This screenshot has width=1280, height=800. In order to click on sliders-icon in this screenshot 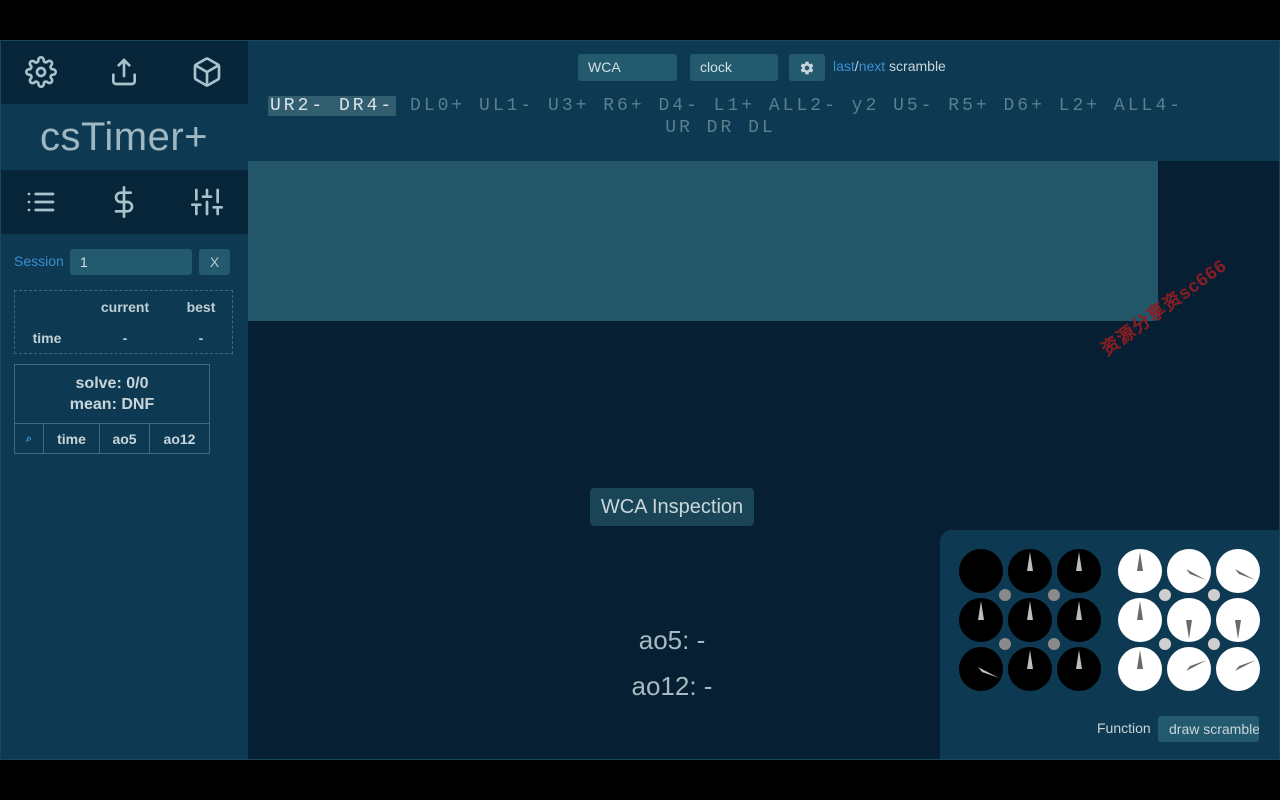, I will do `click(206, 202)`.